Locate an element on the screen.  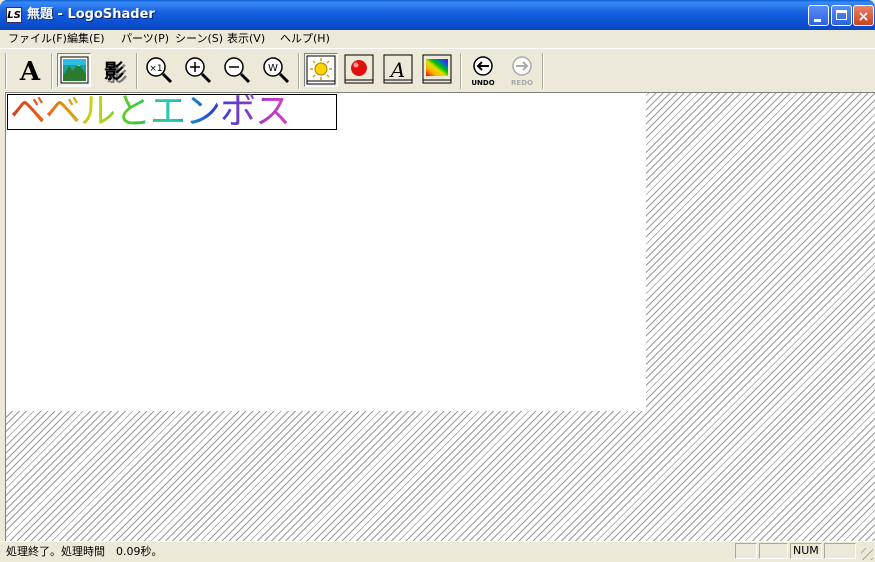
undo-button: UNDO is located at coordinates (483, 70).